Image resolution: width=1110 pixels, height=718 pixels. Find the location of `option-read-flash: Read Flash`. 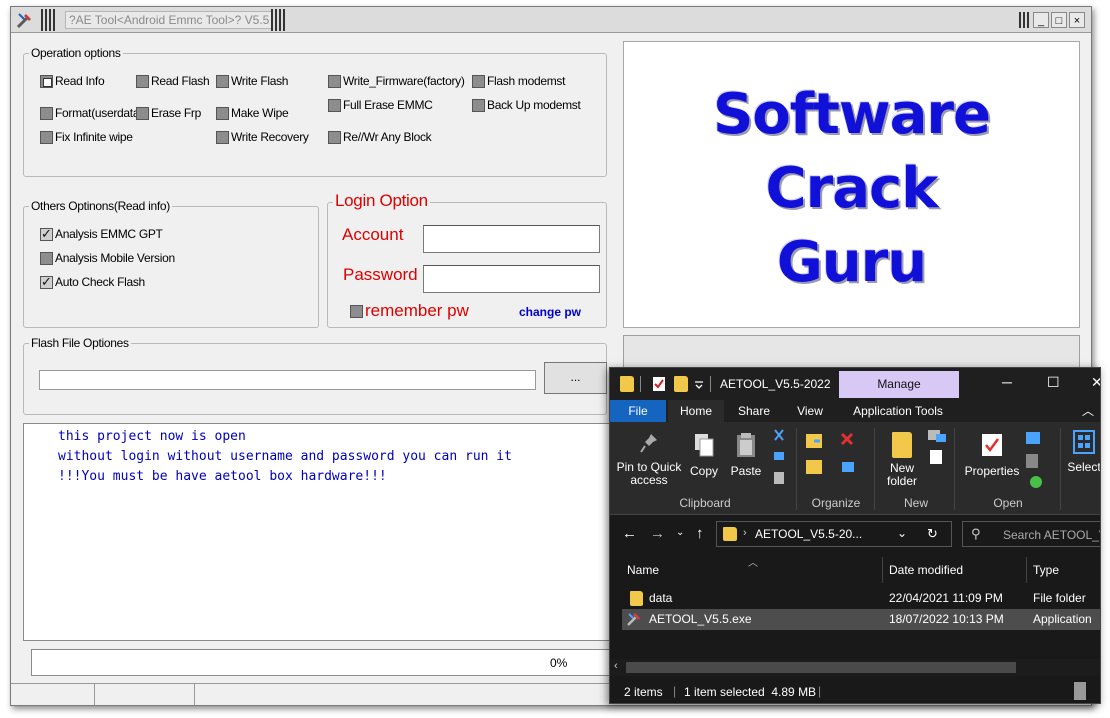

option-read-flash: Read Flash is located at coordinates (173, 81).